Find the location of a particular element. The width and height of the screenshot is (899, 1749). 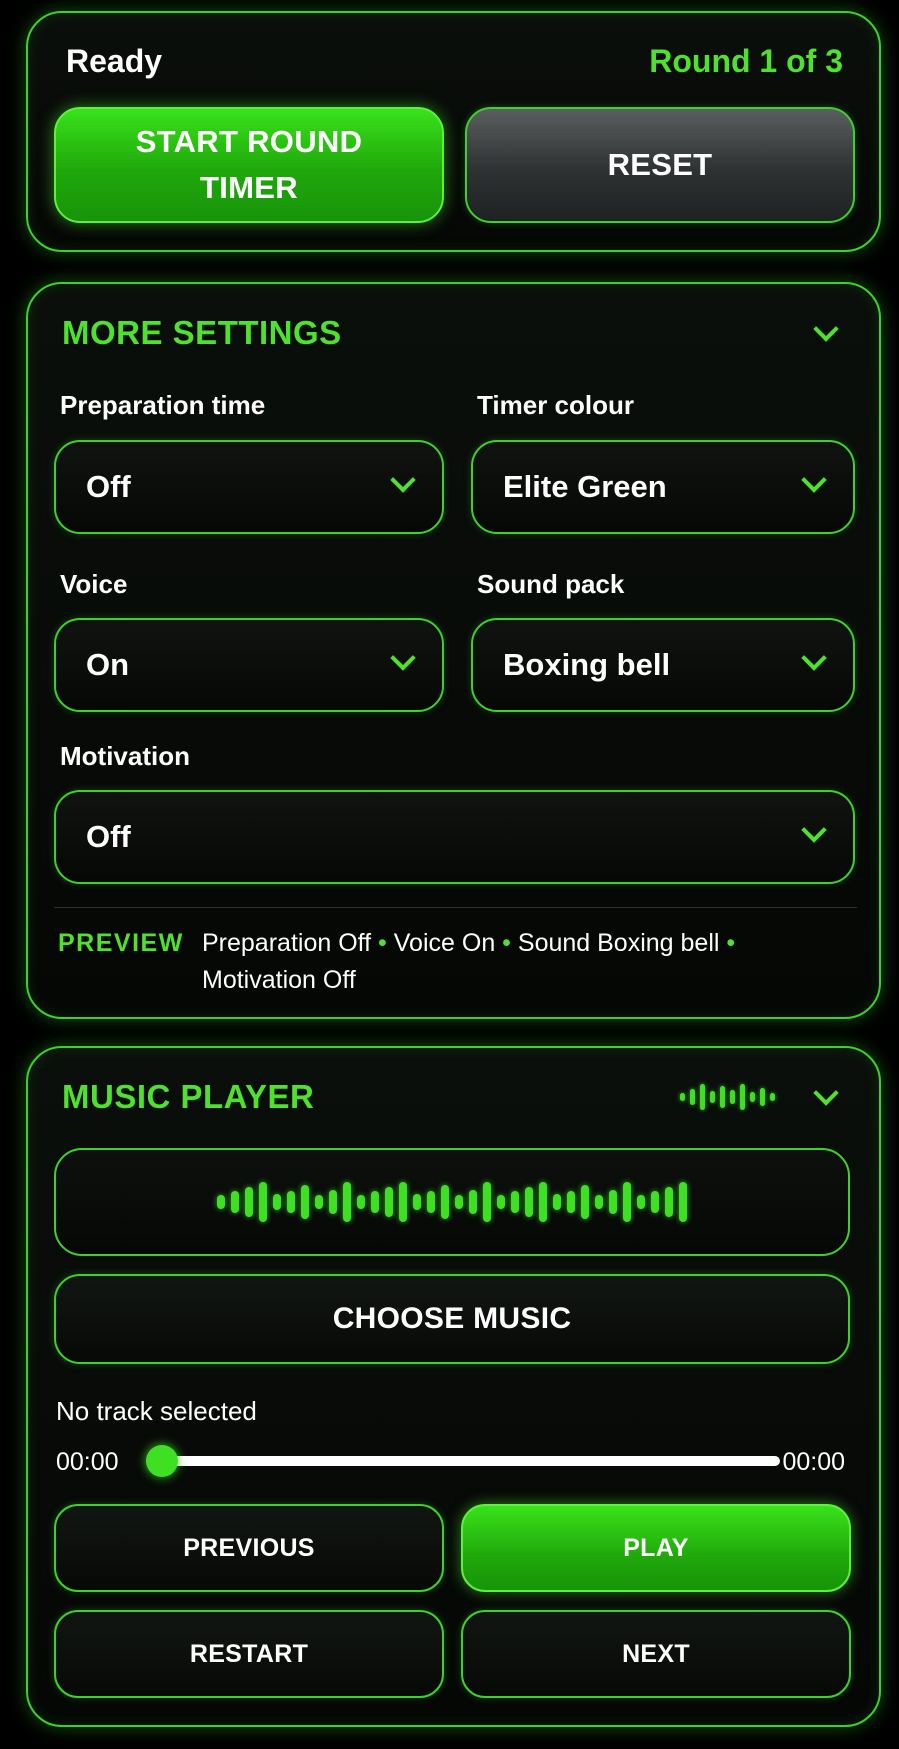

music-player-title: MUSIC PLAYER is located at coordinates (188, 1096).